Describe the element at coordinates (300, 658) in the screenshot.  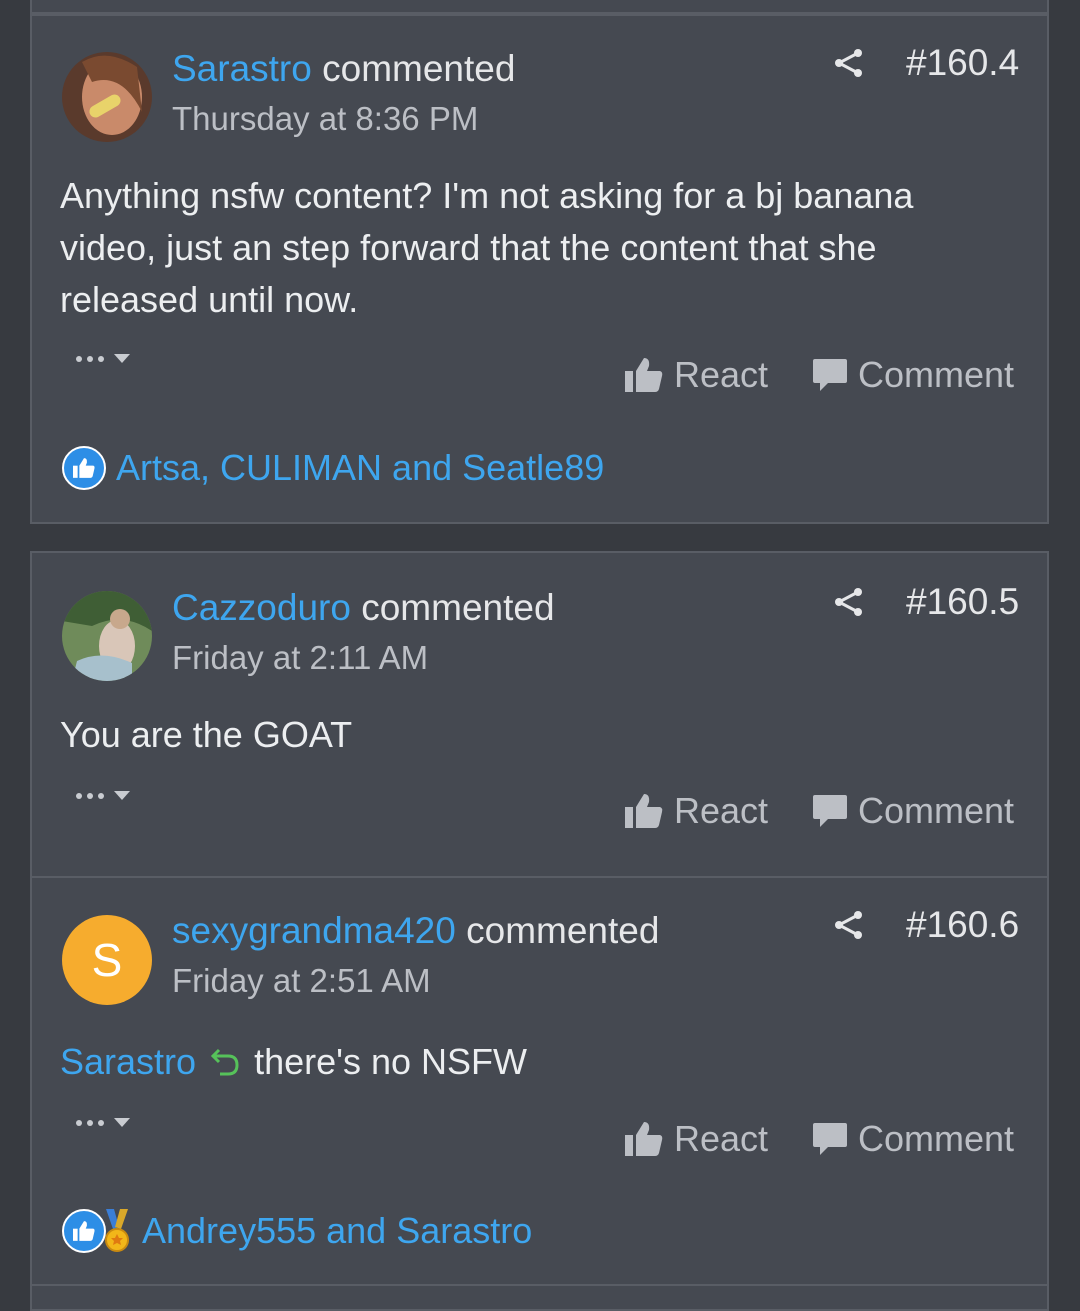
I see `post-timestamp: Friday at 2:11 AM` at that location.